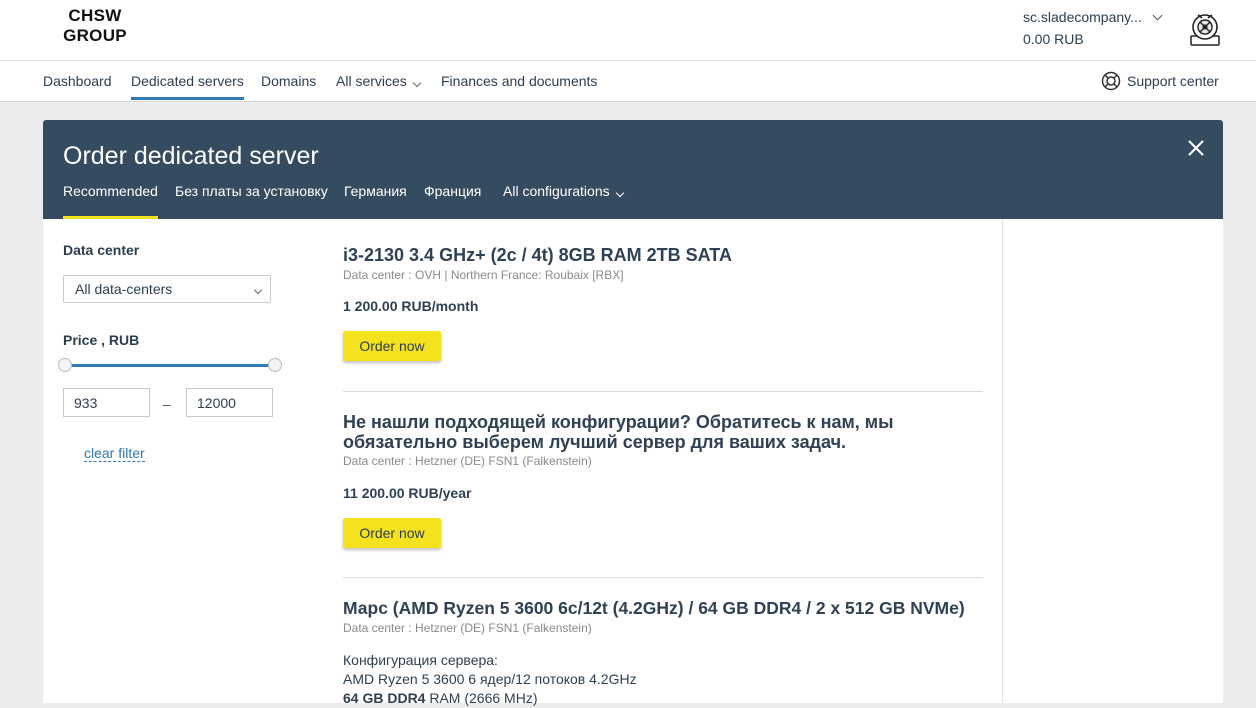 The height and width of the screenshot is (708, 1256). Describe the element at coordinates (375, 201) in the screenshot. I see `tab-germany: Германия` at that location.